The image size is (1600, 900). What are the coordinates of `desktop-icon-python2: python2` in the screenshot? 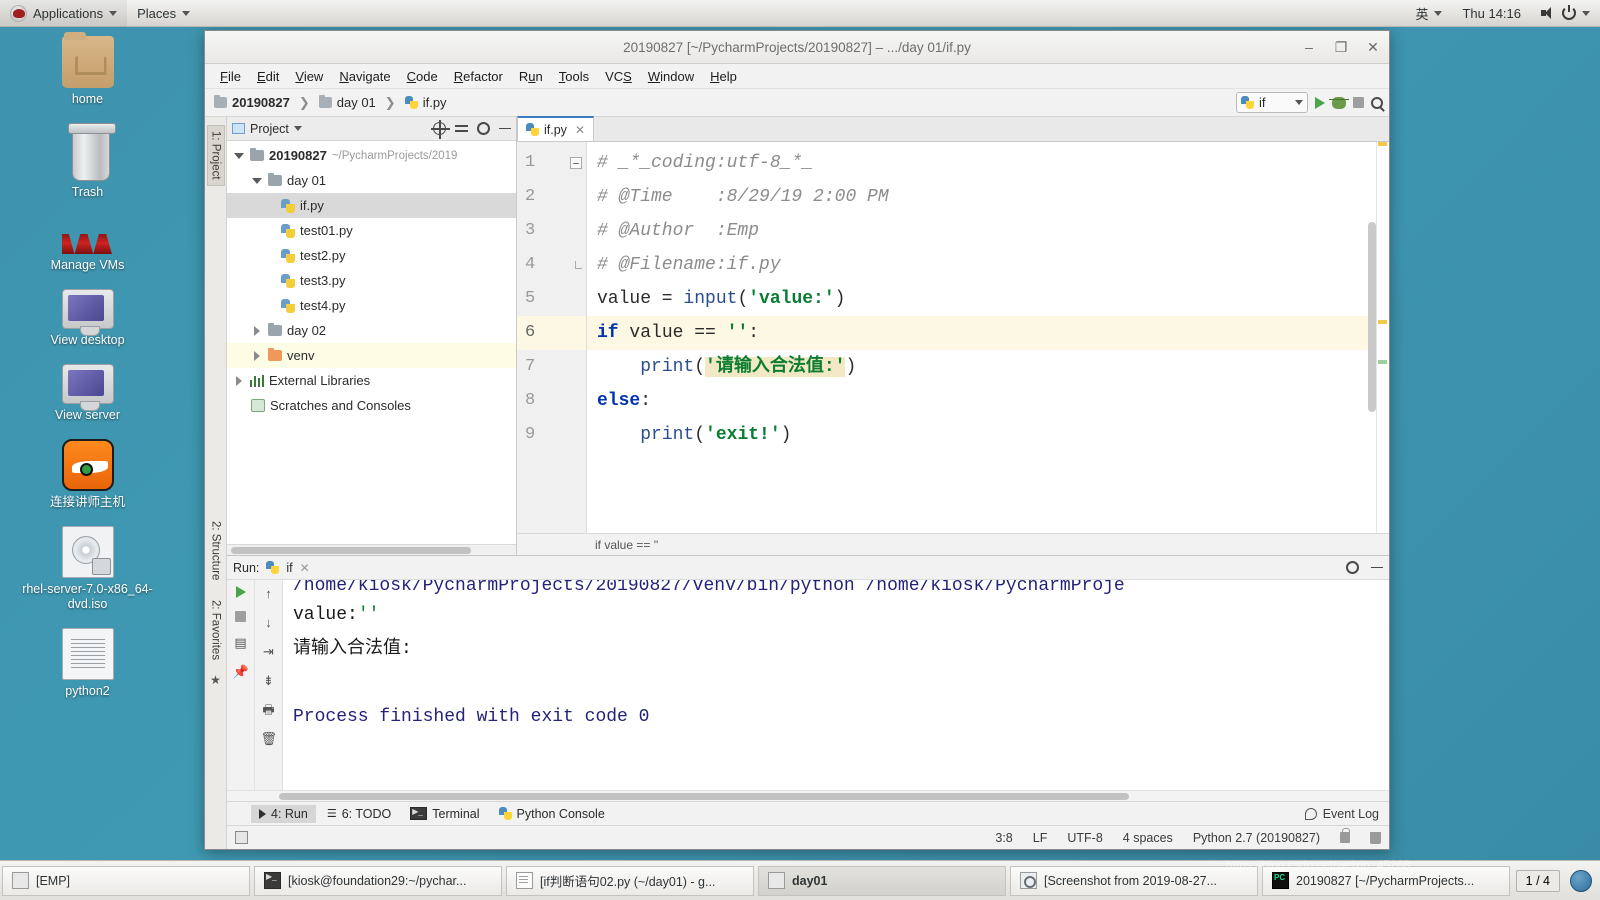 It's located at (87, 663).